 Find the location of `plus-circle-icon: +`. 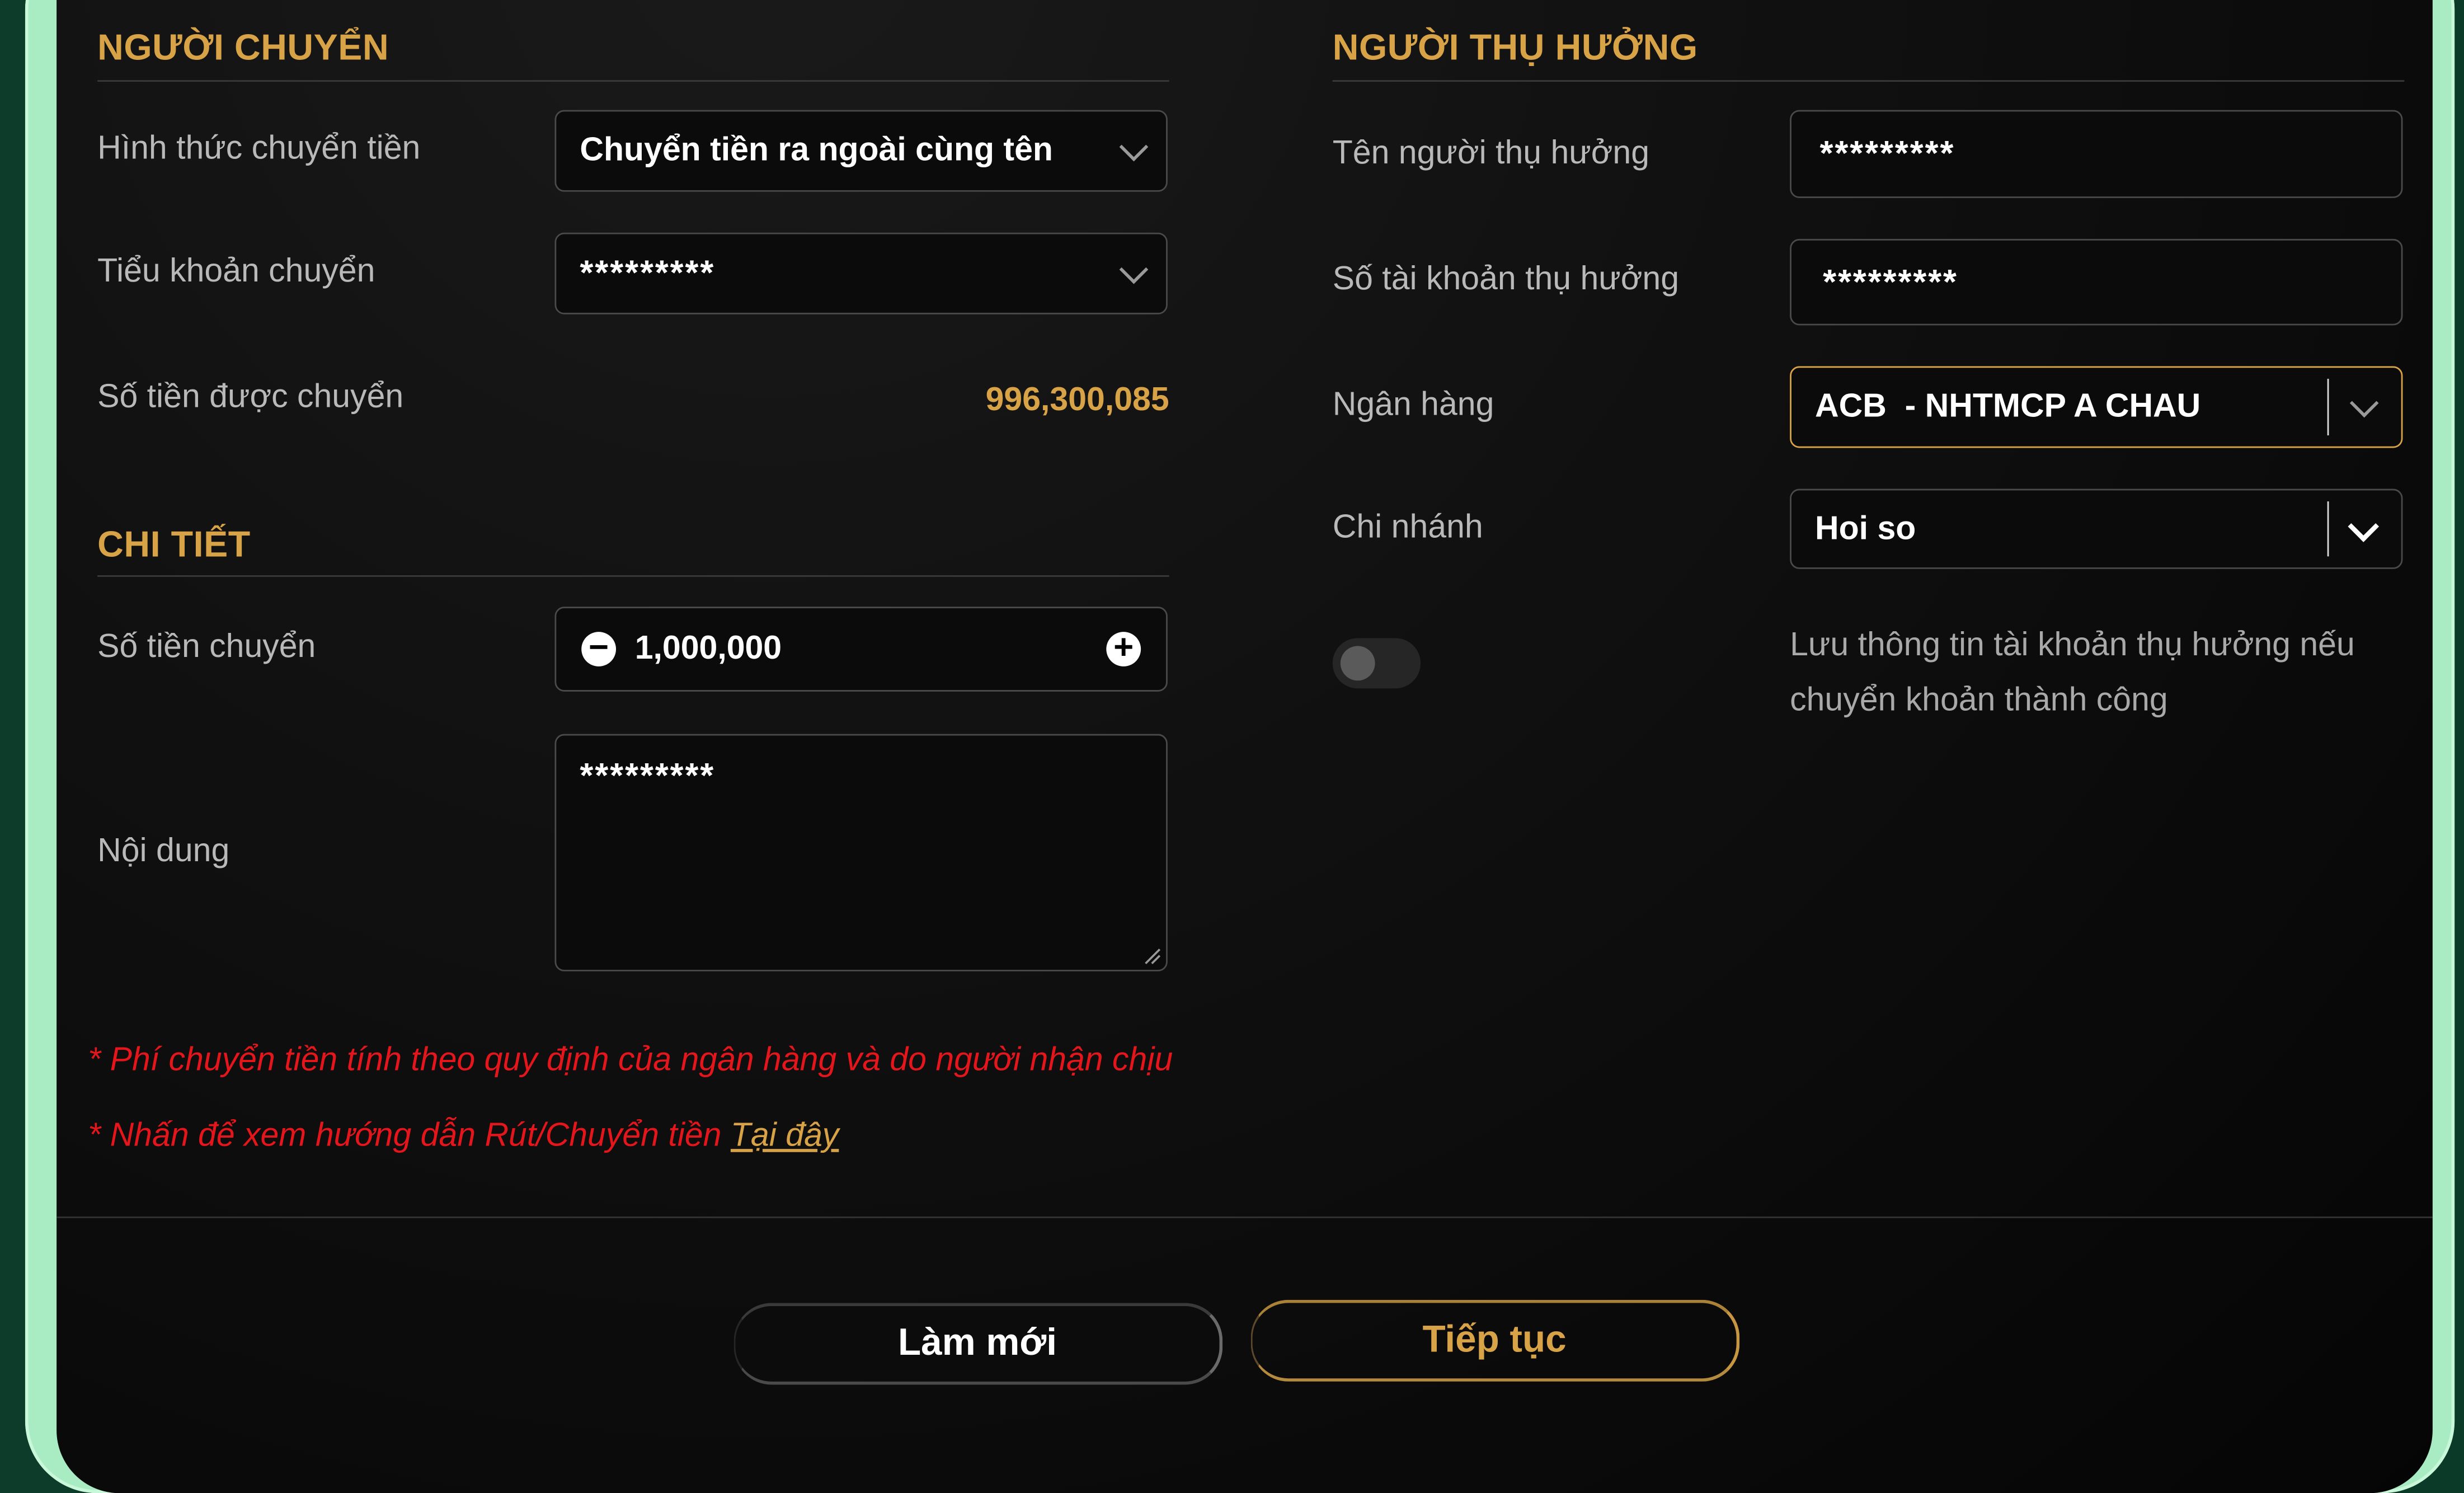

plus-circle-icon: + is located at coordinates (1124, 648).